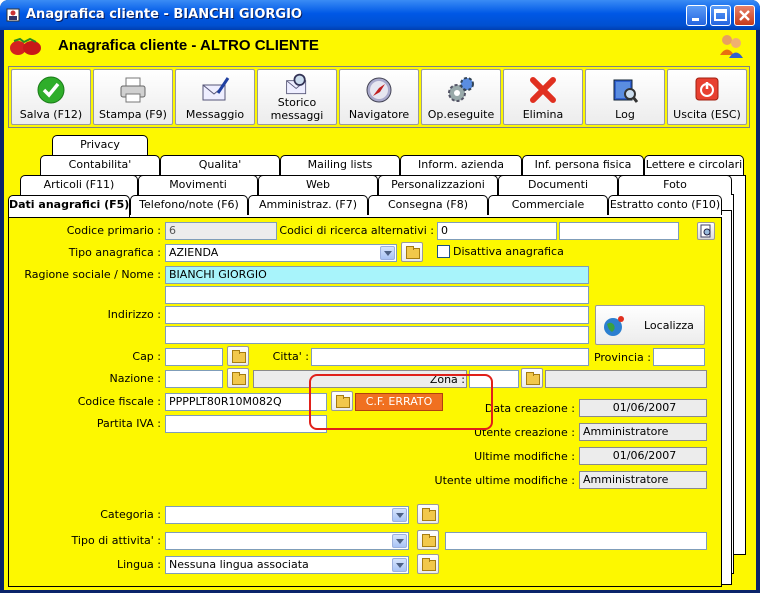  Describe the element at coordinates (401, 402) in the screenshot. I see `highlight-annotation` at that location.